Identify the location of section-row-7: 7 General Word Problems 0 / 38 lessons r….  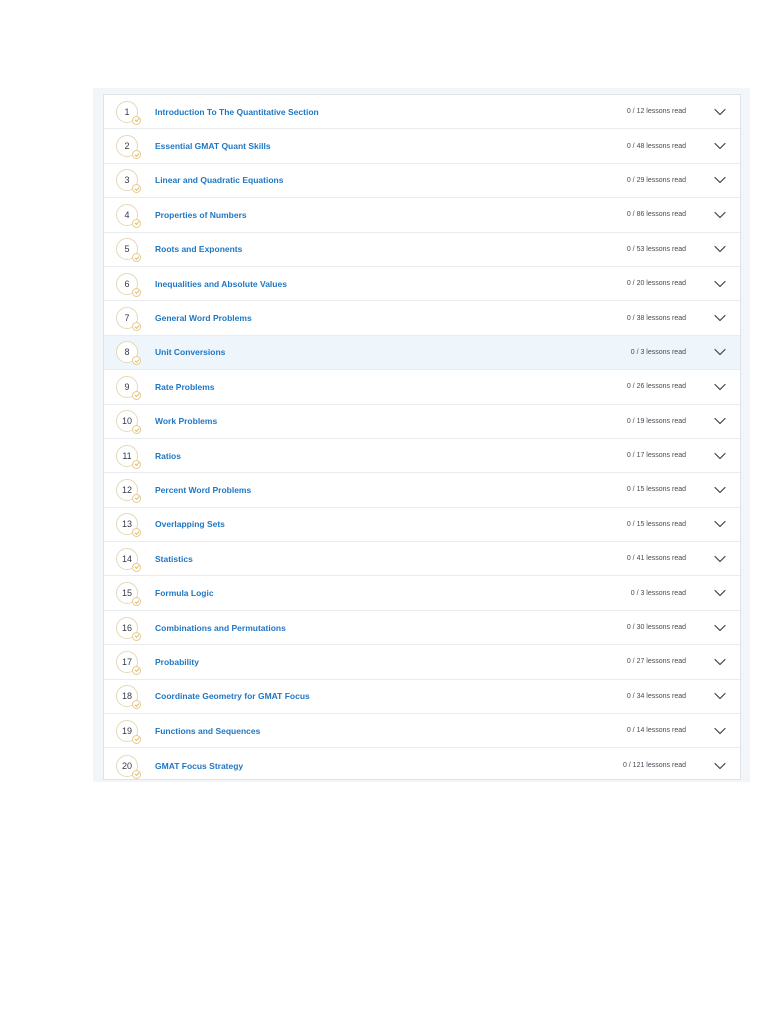
(422, 318).